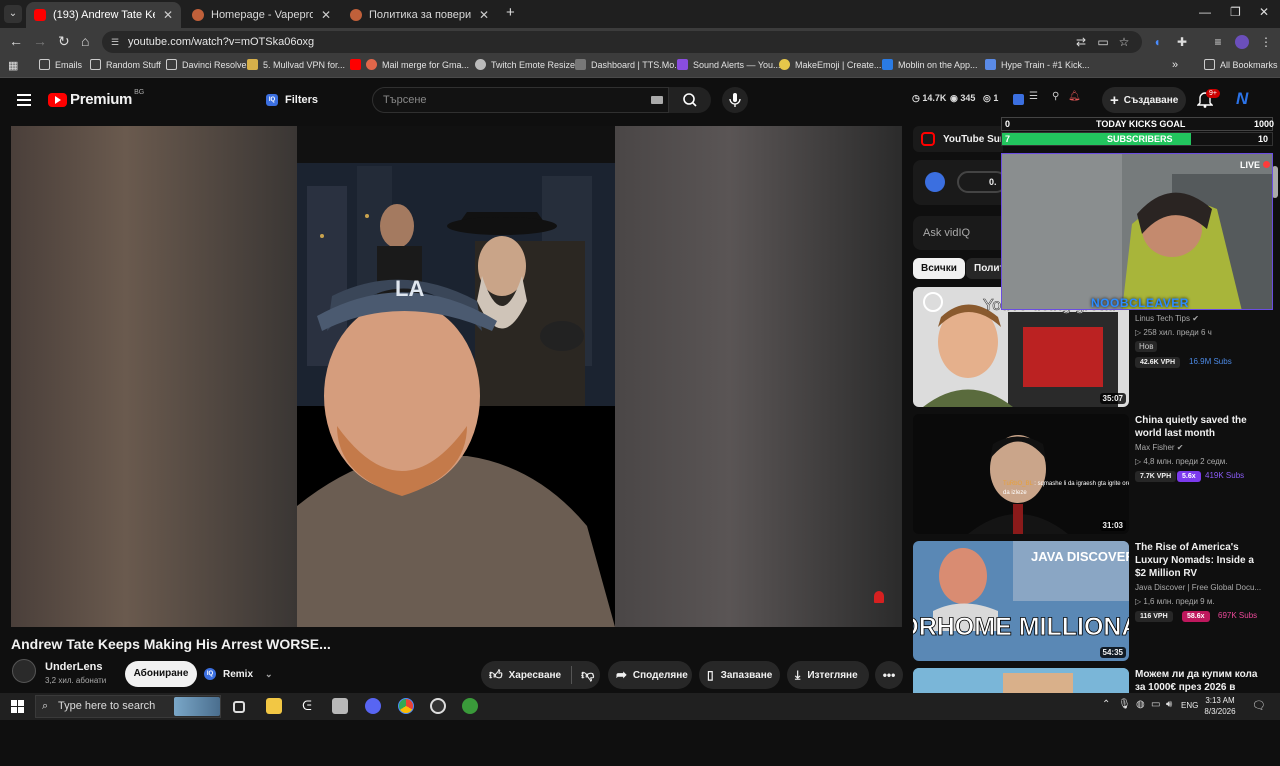 The image size is (1280, 766). Describe the element at coordinates (1241, 64) in the screenshot. I see `all-bookmarks: All Bookmarks` at that location.